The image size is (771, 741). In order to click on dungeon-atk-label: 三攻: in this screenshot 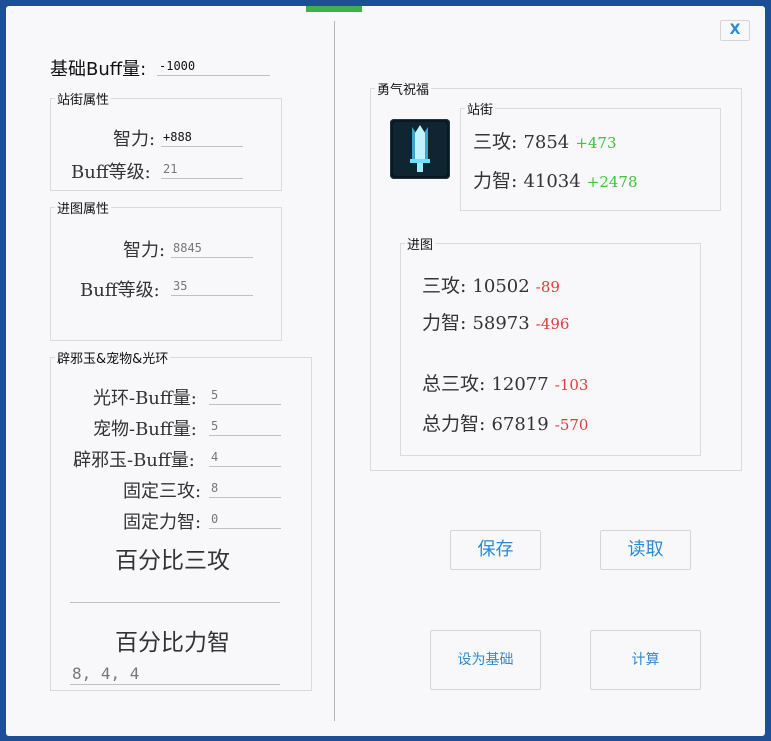, I will do `click(444, 286)`.